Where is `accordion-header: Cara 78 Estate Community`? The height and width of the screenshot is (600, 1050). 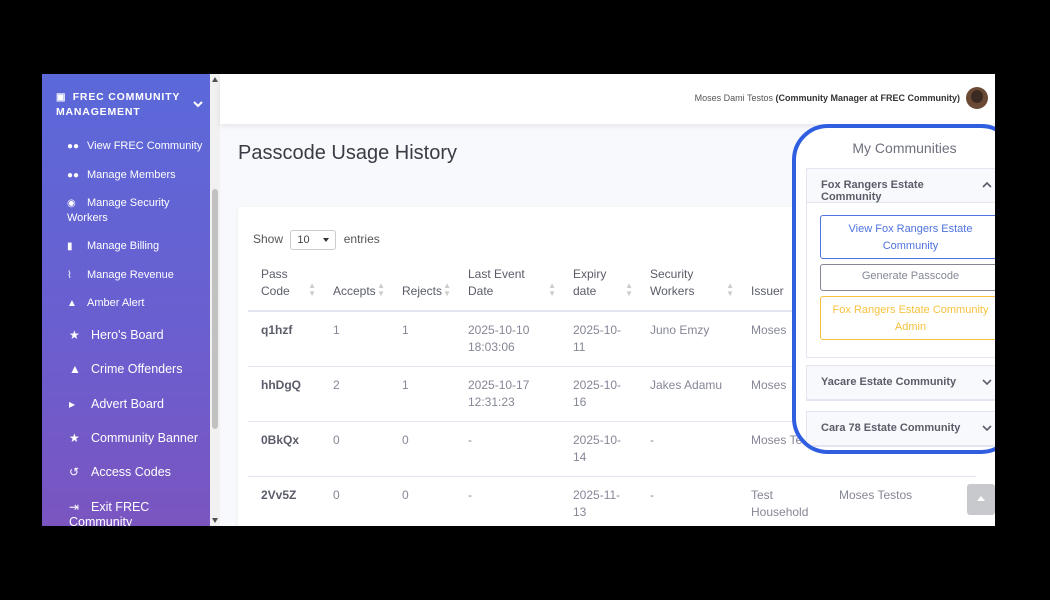 accordion-header: Cara 78 Estate Community is located at coordinates (901, 429).